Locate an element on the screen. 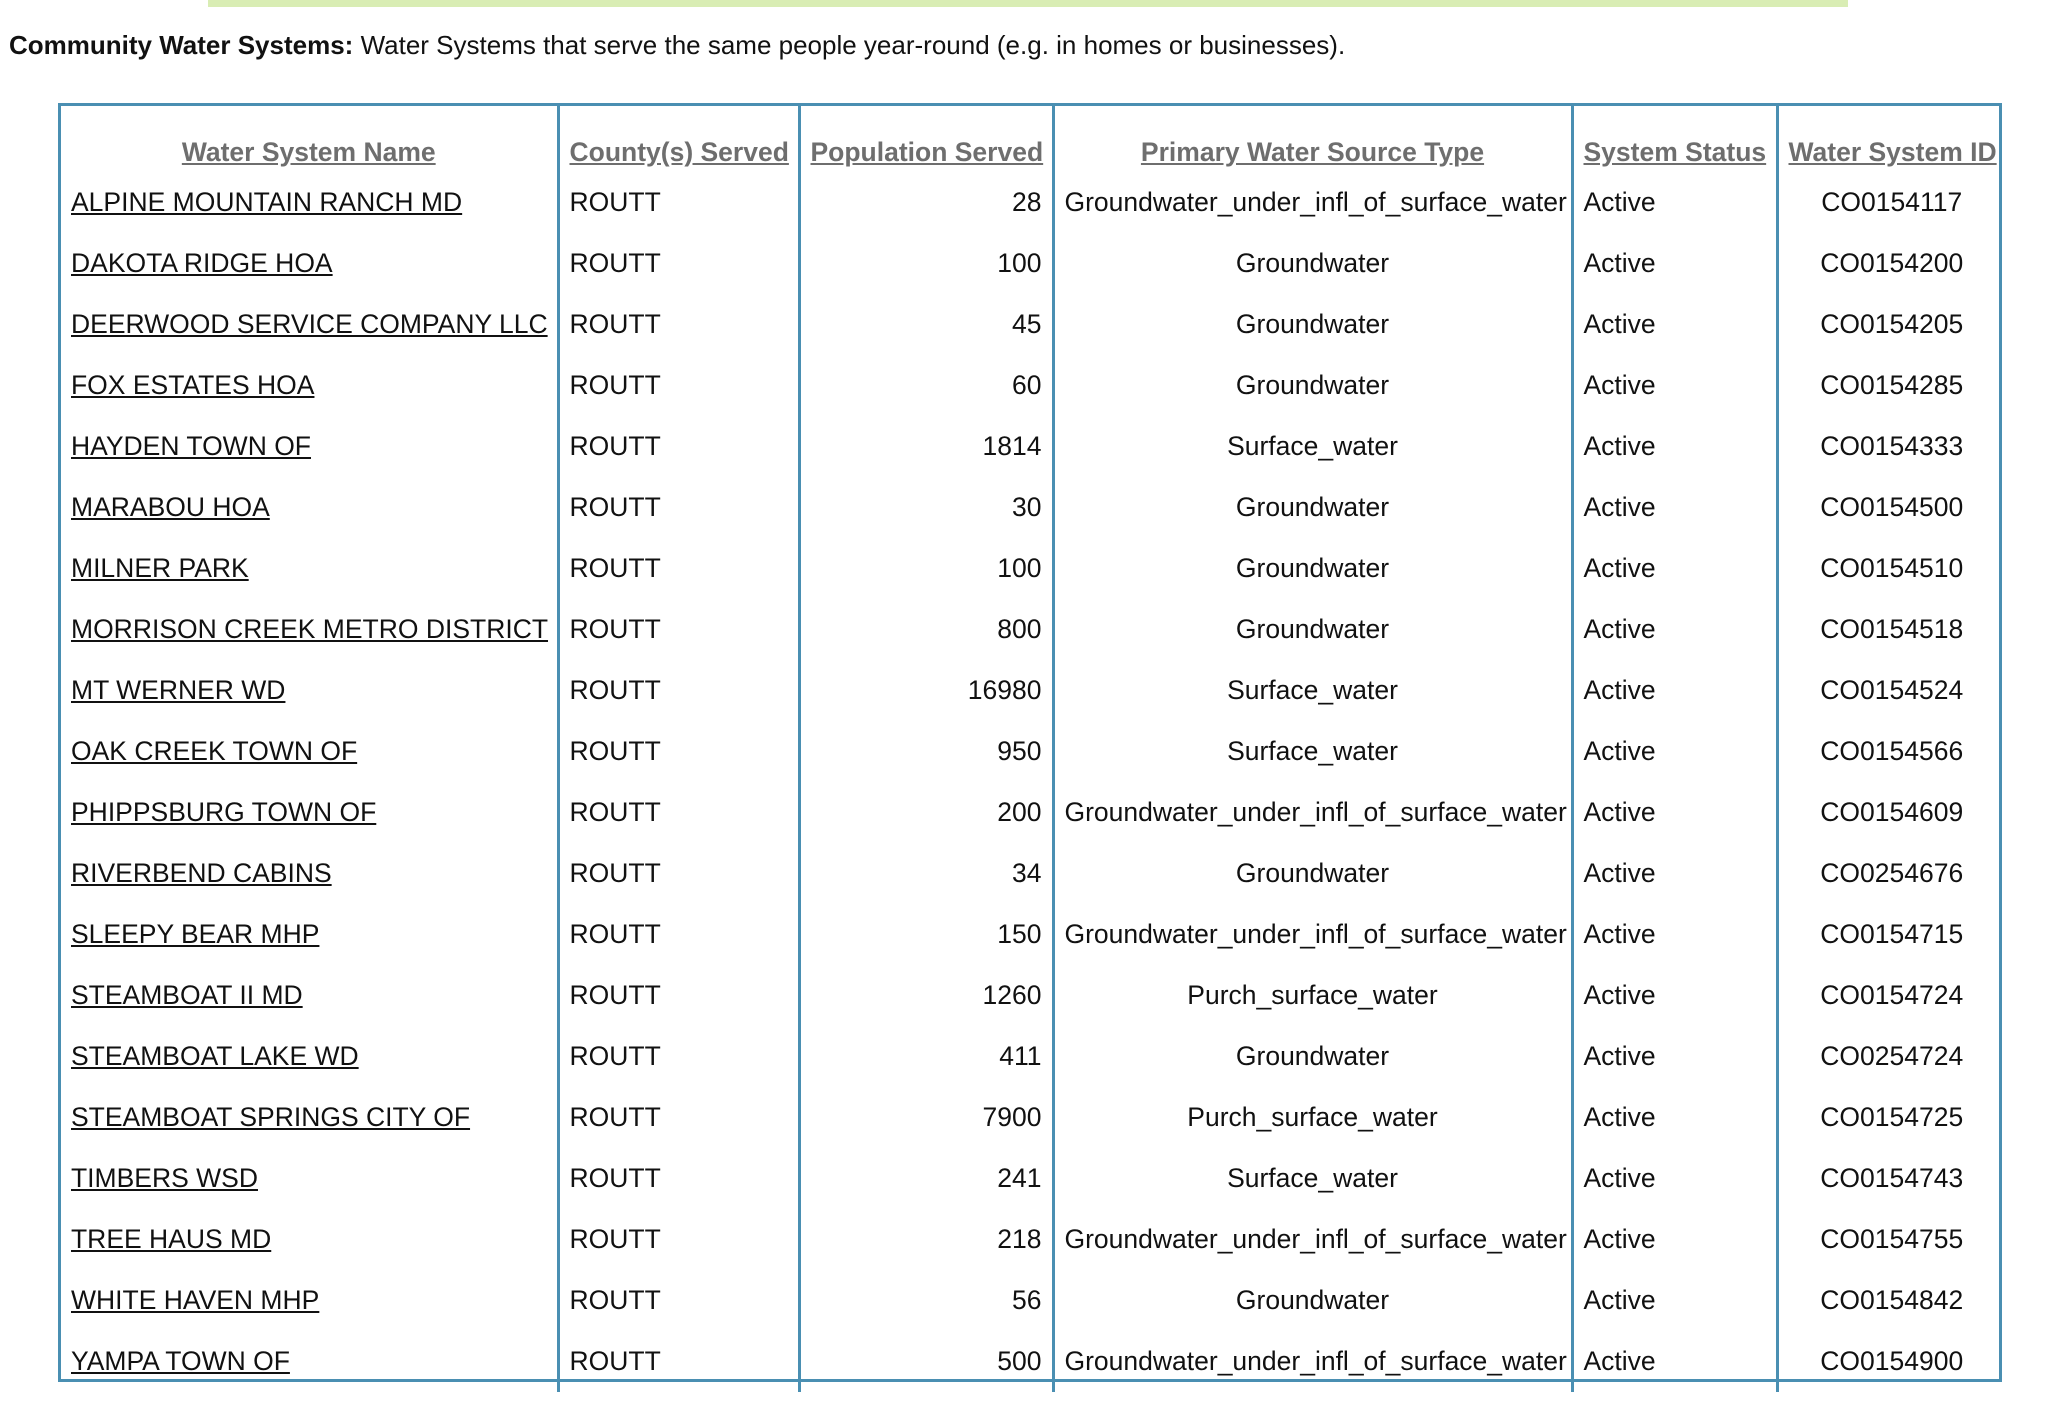 This screenshot has height=1420, width=2061. cell-population: 7900 is located at coordinates (925, 1117).